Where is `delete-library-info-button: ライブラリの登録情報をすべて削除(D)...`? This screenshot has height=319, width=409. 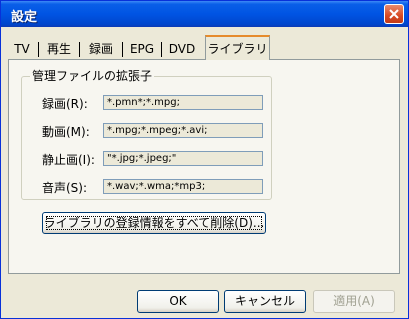
delete-library-info-button: ライブラリの登録情報をすべて削除(D)... is located at coordinates (154, 223).